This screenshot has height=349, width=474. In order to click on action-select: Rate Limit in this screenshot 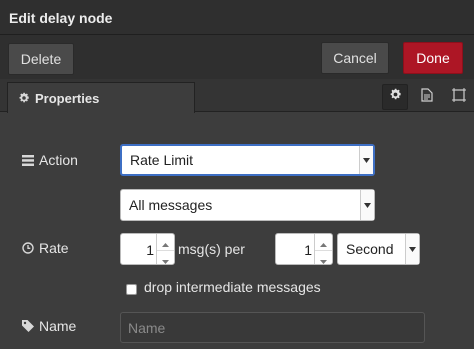, I will do `click(247, 160)`.